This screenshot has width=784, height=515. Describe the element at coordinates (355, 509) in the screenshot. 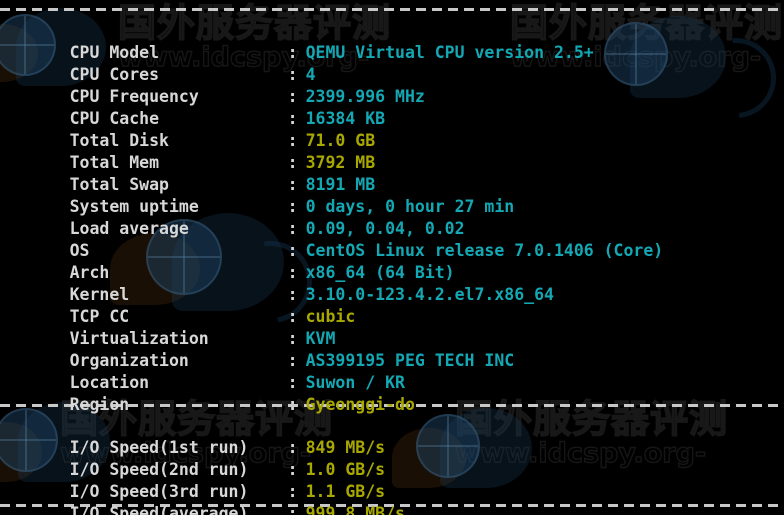

I see `io-value: 999.8 MB/s` at that location.